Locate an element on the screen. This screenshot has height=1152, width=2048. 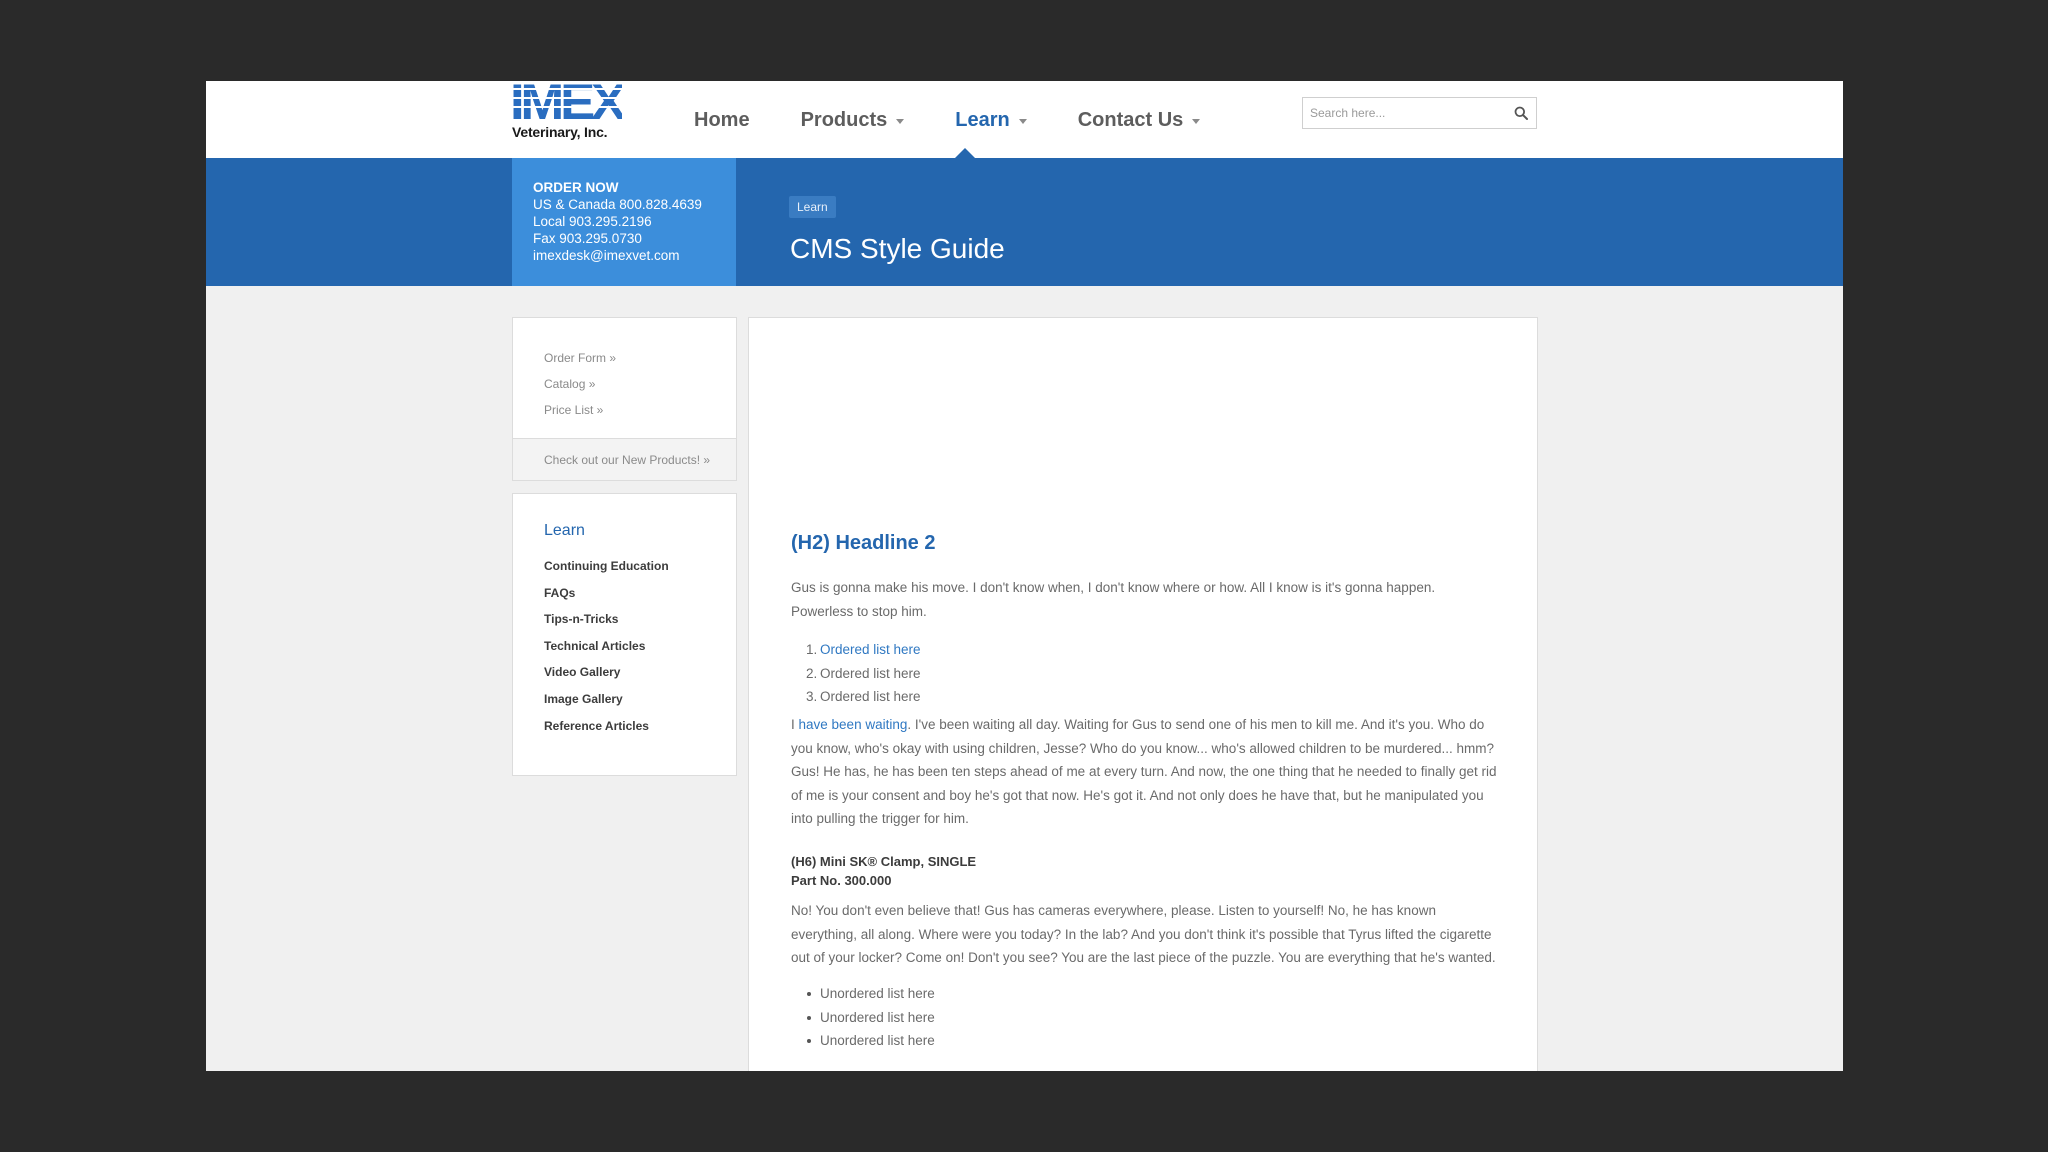
catalog-link: Catalog » is located at coordinates (640, 384).